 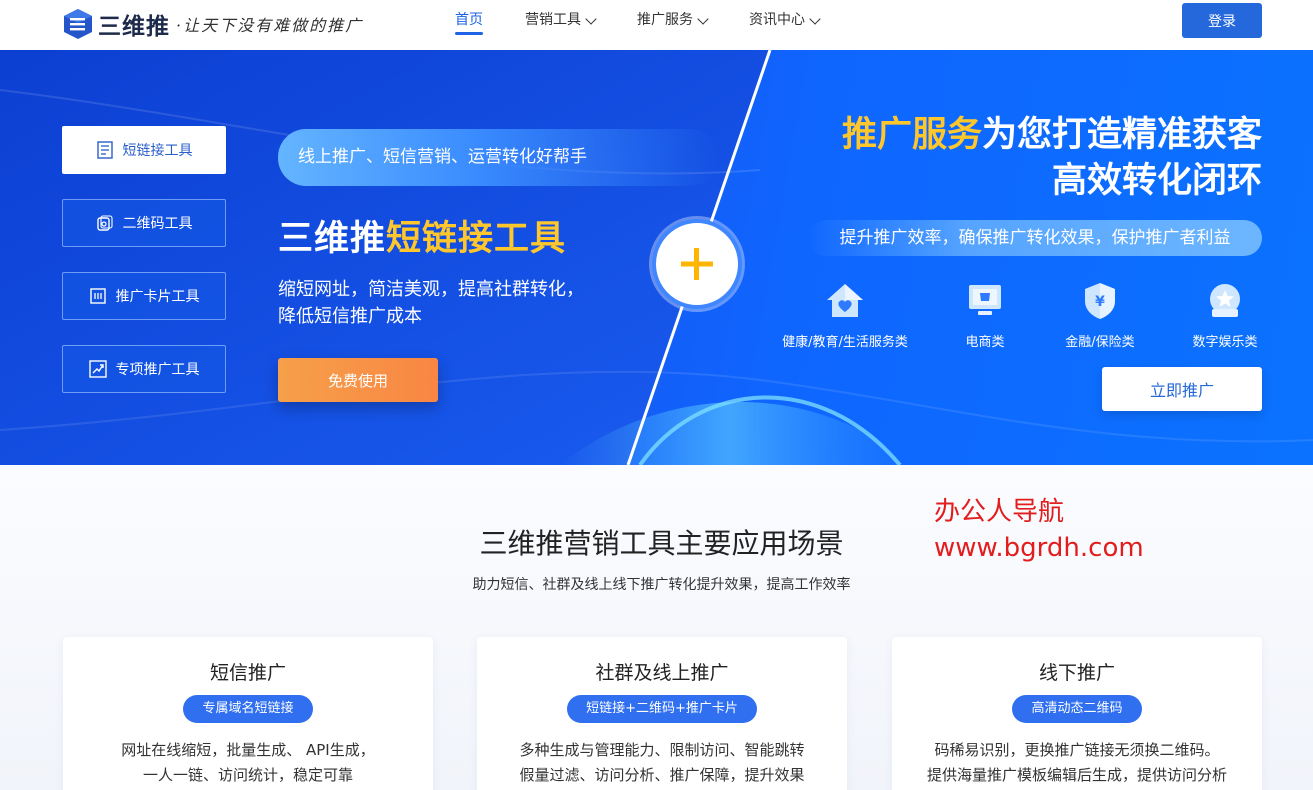 What do you see at coordinates (697, 264) in the screenshot?
I see `plus-icon` at bounding box center [697, 264].